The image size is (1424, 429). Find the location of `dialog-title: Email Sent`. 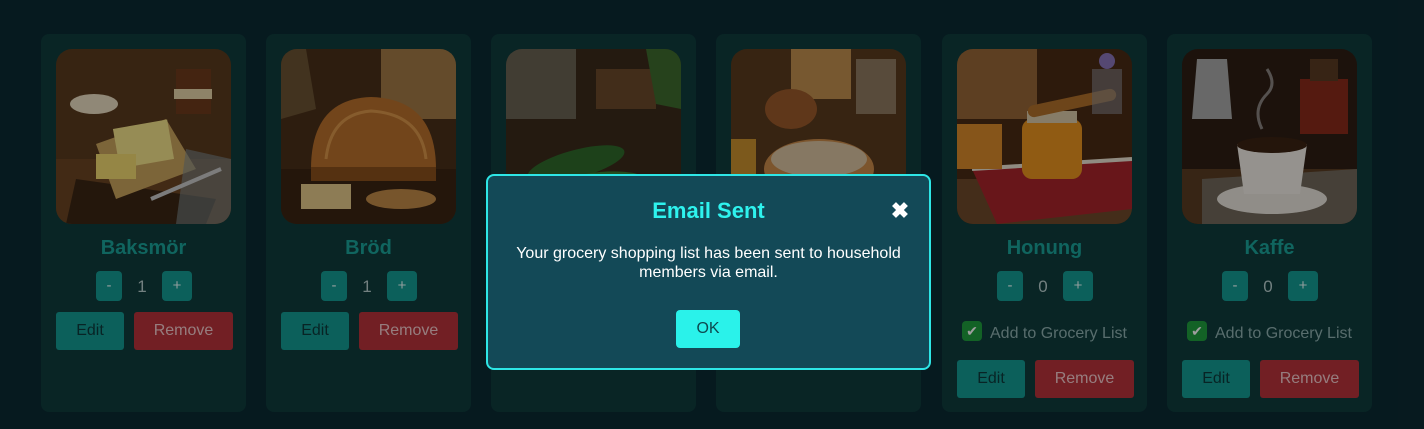

dialog-title: Email Sent is located at coordinates (708, 210).